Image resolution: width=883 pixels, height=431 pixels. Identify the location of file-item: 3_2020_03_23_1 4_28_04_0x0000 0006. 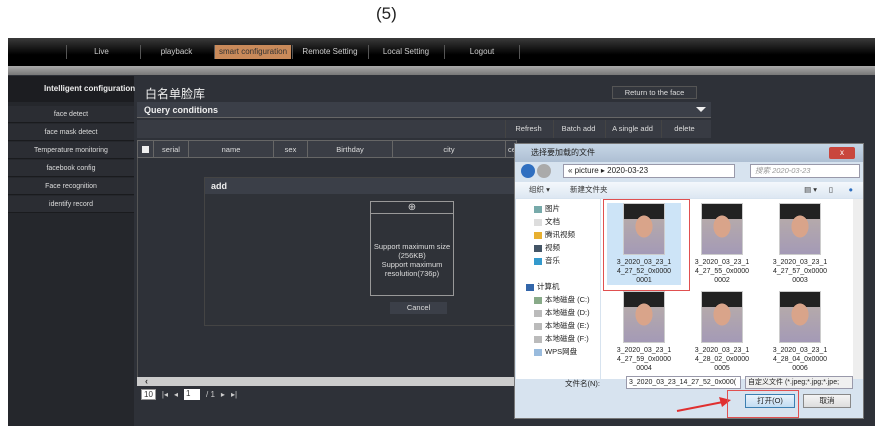
(800, 332).